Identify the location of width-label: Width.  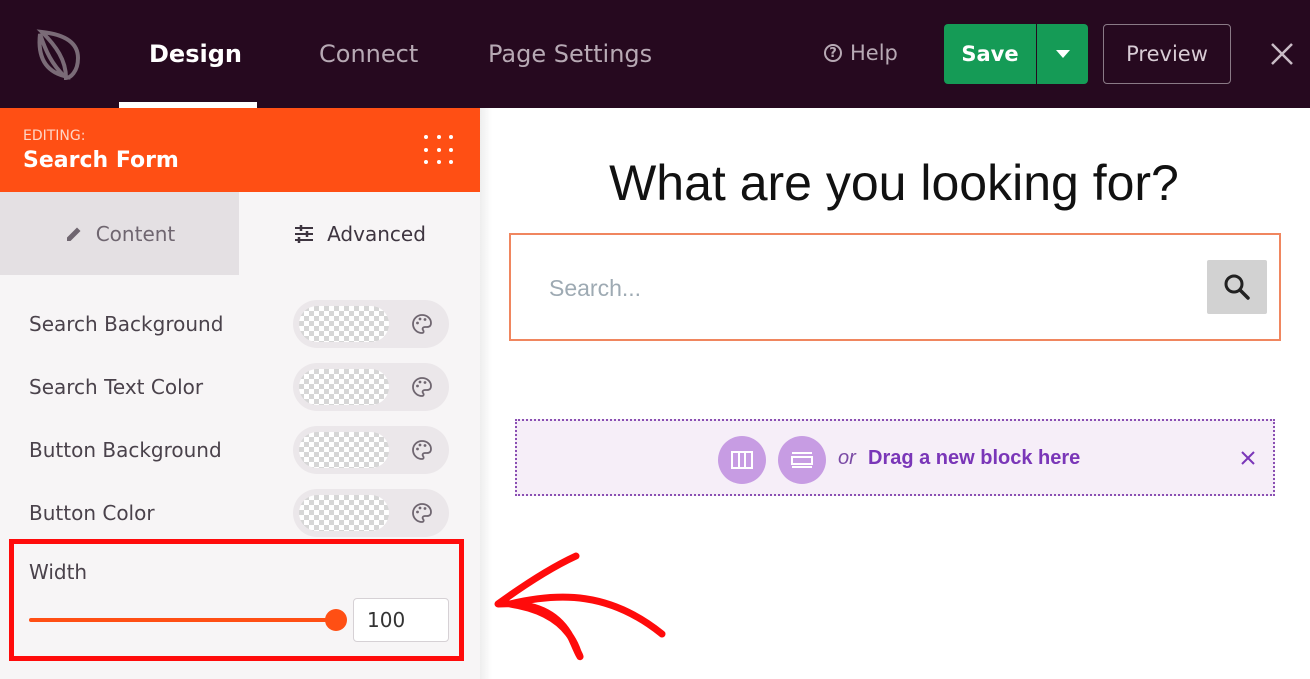
(58, 572).